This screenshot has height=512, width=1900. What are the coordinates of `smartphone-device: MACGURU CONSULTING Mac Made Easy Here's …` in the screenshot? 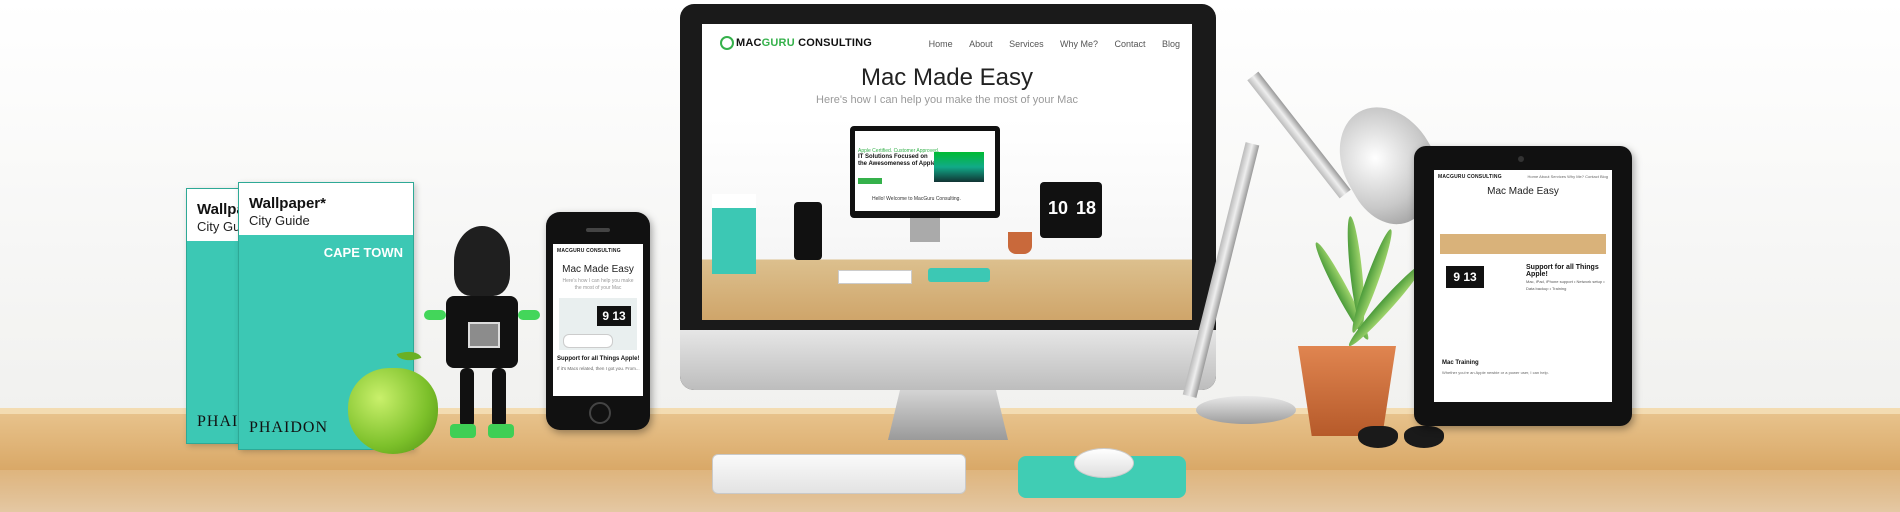 It's located at (598, 321).